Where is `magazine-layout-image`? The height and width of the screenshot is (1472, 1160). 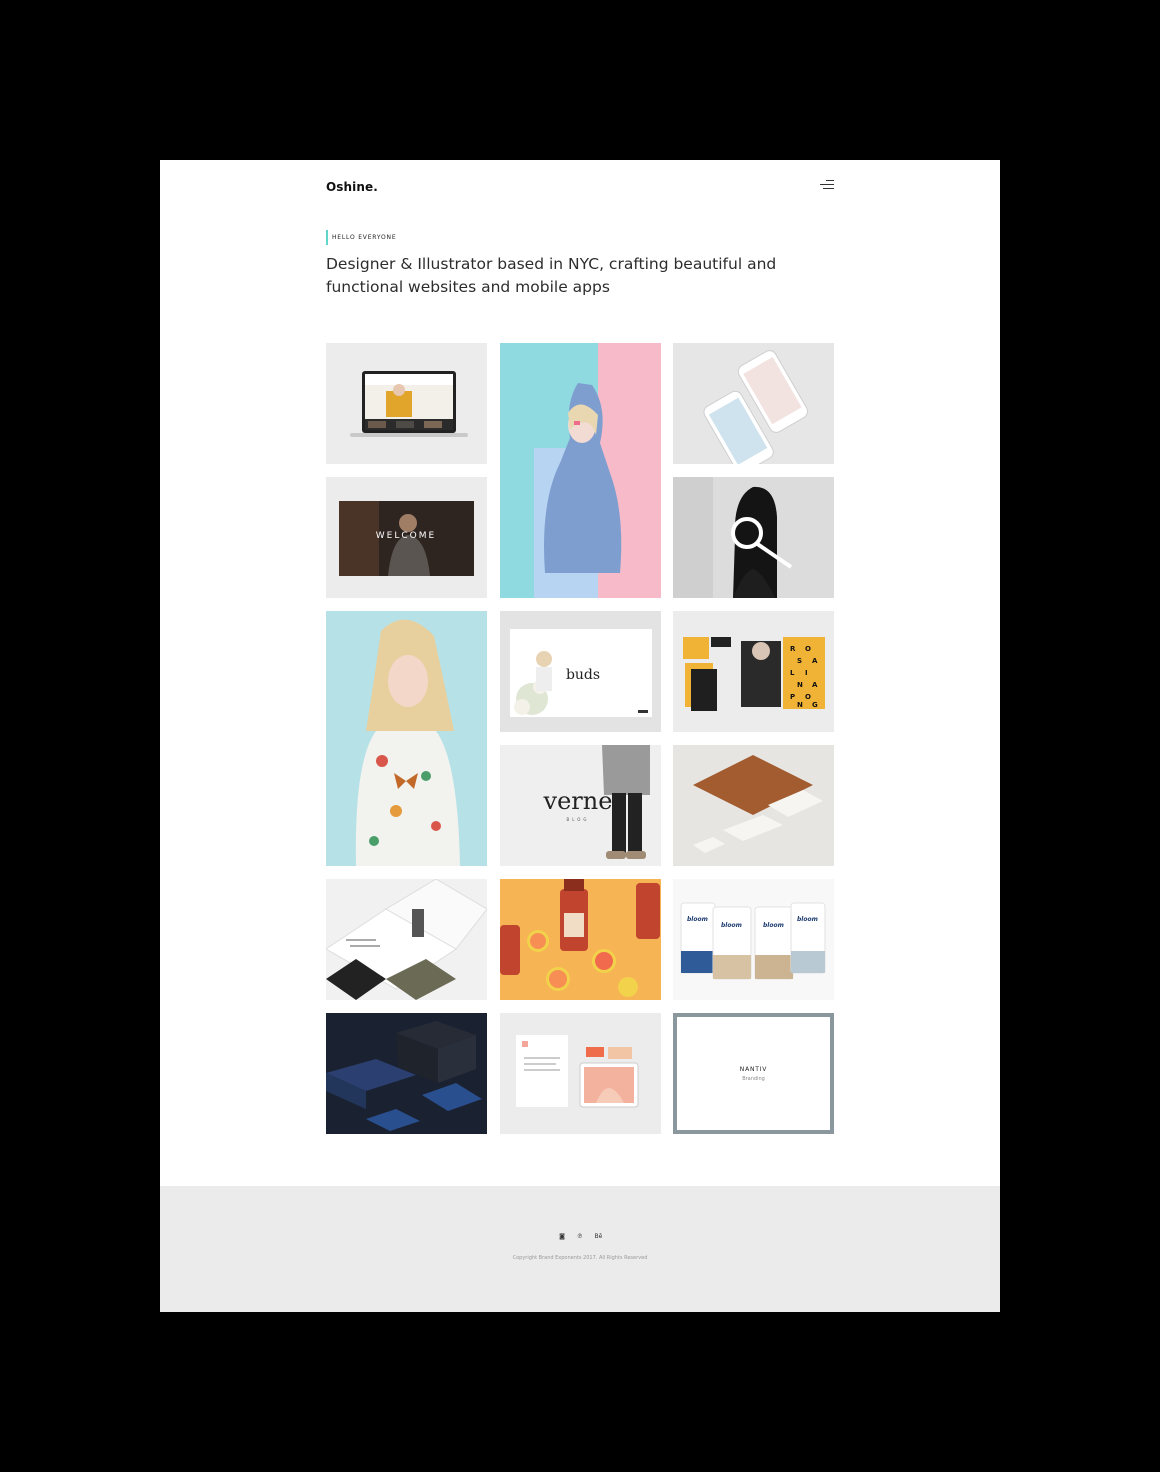 magazine-layout-image is located at coordinates (406, 939).